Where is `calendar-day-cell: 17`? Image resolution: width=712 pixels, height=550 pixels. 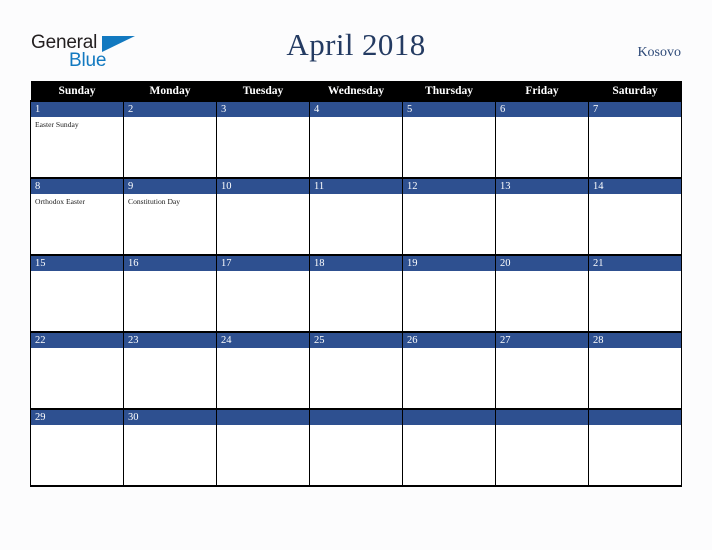
calendar-day-cell: 17 is located at coordinates (263, 293).